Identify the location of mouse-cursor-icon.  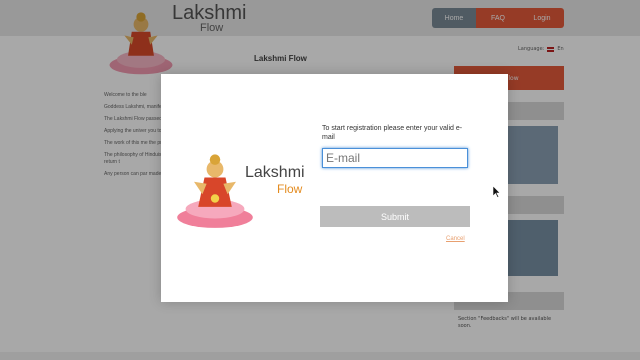
(497, 192).